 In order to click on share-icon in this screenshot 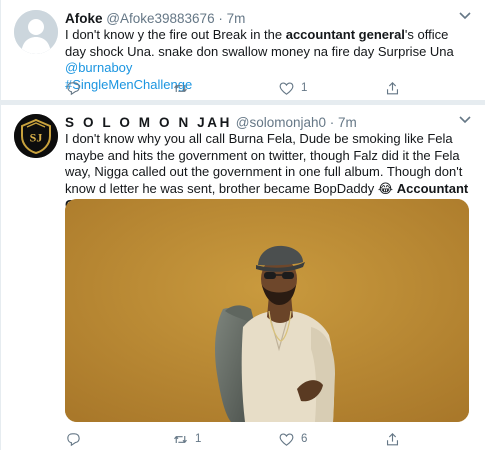, I will do `click(392, 438)`.